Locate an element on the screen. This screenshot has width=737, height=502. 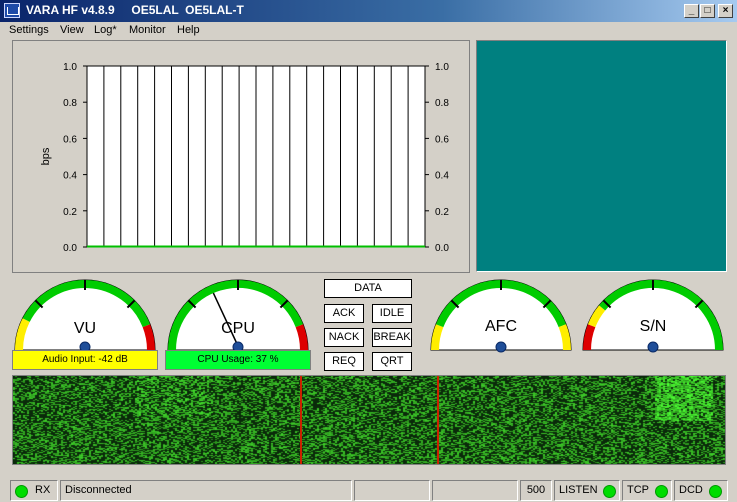
sn-gauge-label: S/N is located at coordinates (653, 326).